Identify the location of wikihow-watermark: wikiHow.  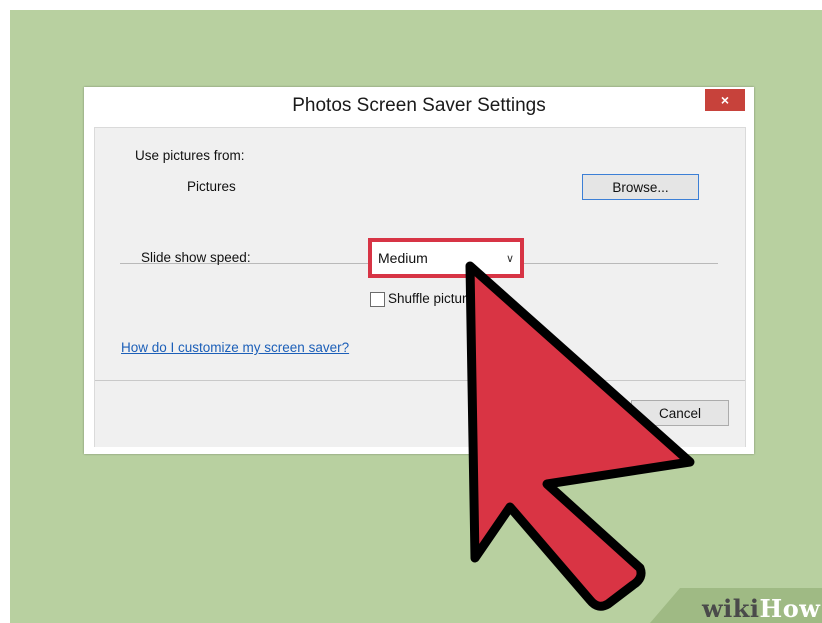
(761, 608).